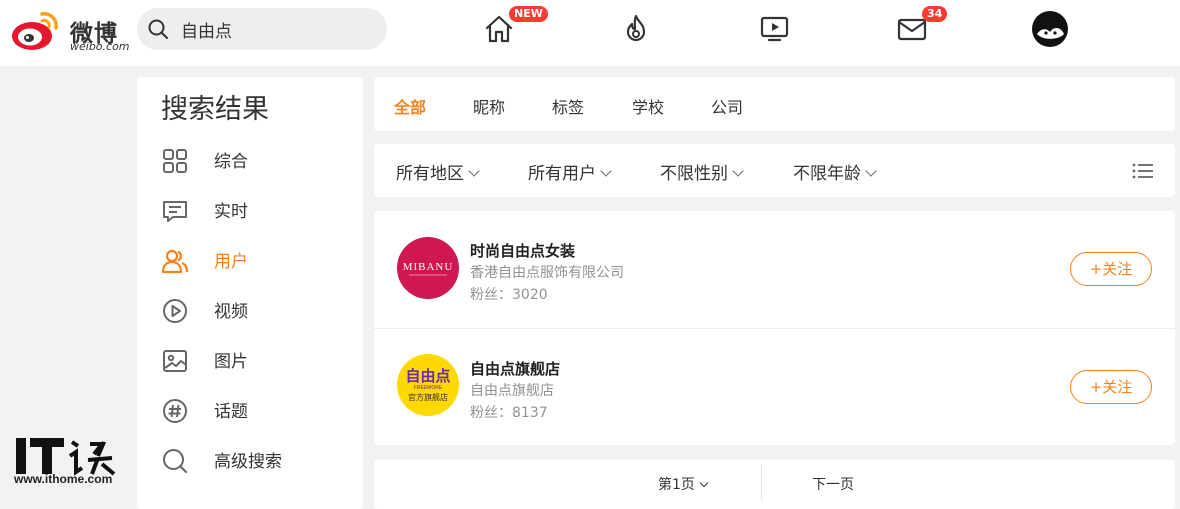 This screenshot has width=1180, height=509. I want to click on avatar: MIBANU, so click(428, 268).